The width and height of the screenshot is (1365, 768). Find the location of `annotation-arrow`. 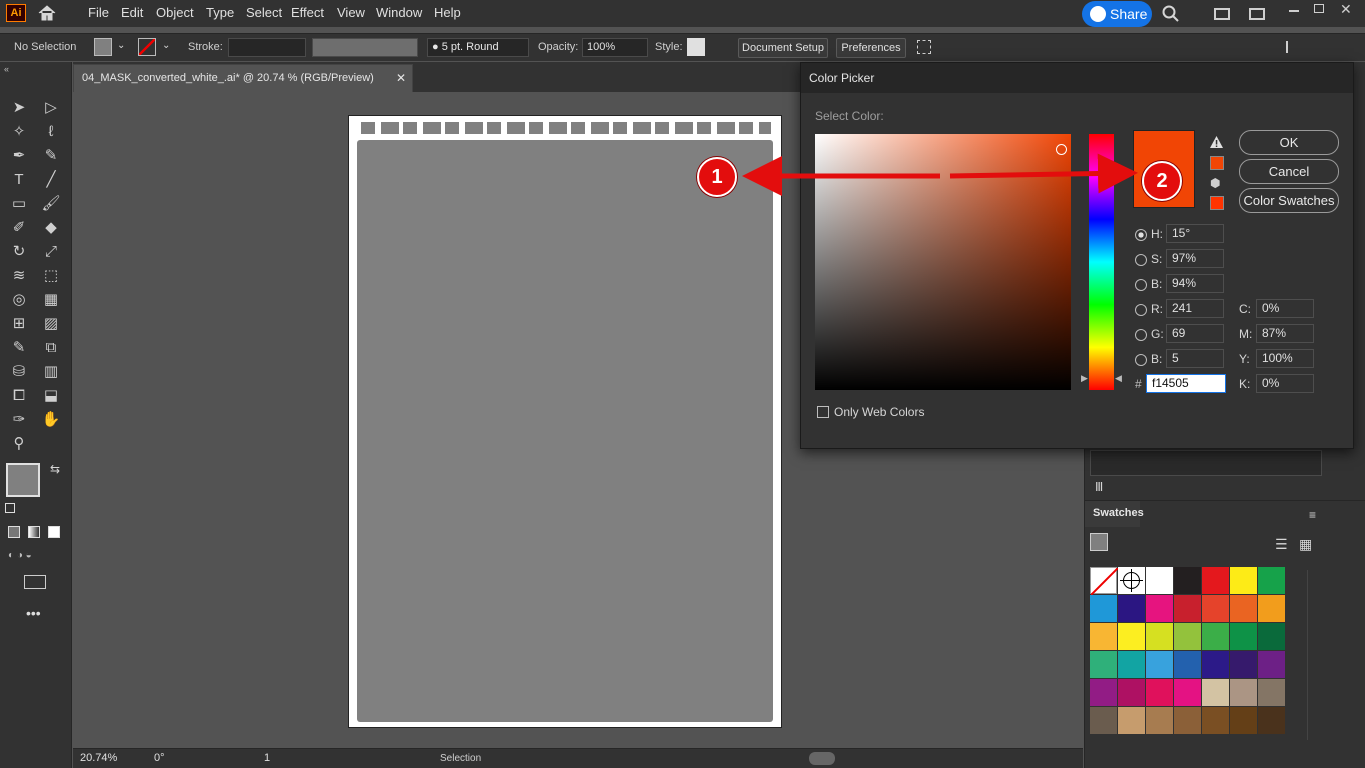

annotation-arrow is located at coordinates (940, 174).